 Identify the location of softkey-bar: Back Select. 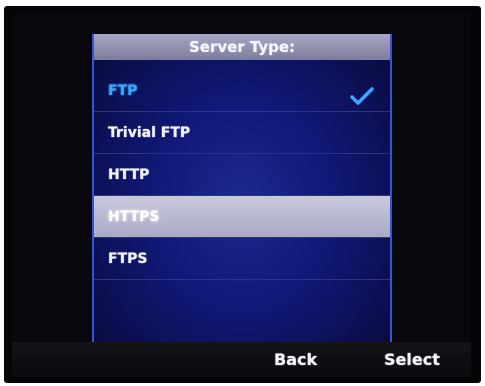
(241, 359).